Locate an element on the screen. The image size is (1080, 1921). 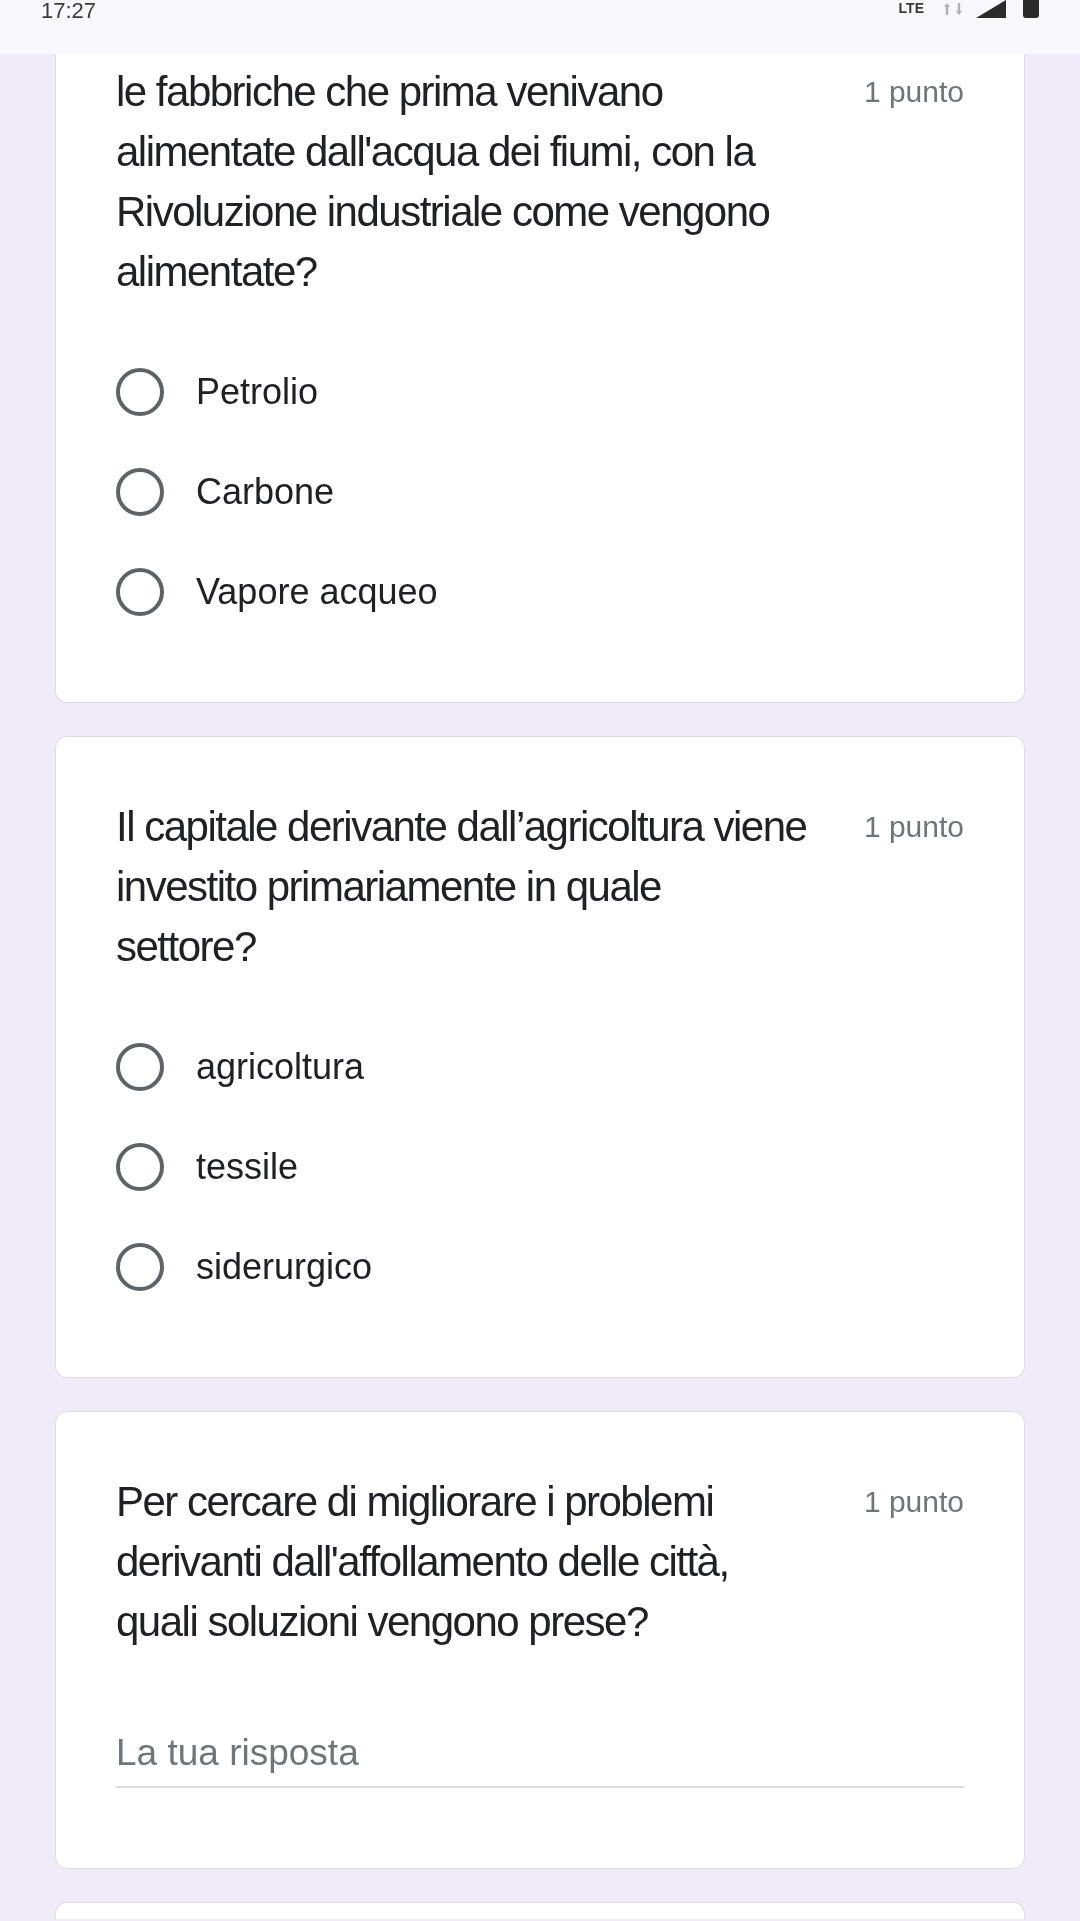
radio-option: siderurgico is located at coordinates (244, 1267).